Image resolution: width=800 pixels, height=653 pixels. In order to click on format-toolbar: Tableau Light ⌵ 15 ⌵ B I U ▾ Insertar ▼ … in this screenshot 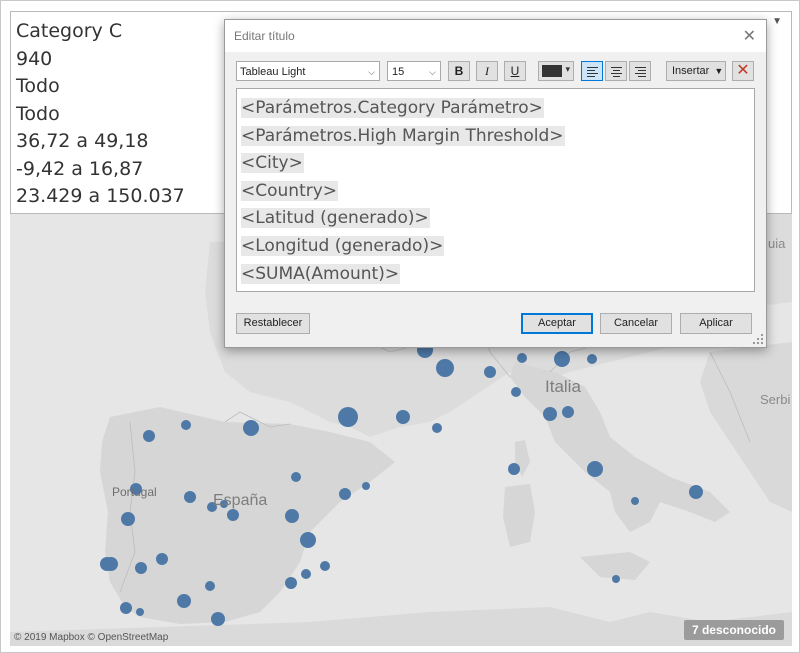, I will do `click(496, 72)`.